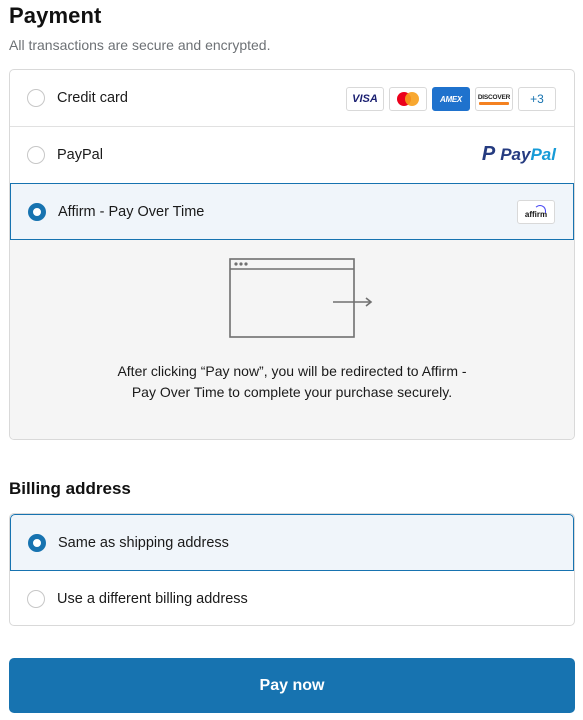 This screenshot has height=720, width=583. Describe the element at coordinates (131, 211) in the screenshot. I see `payment-option-label: Affirm - Pay Over Time` at that location.